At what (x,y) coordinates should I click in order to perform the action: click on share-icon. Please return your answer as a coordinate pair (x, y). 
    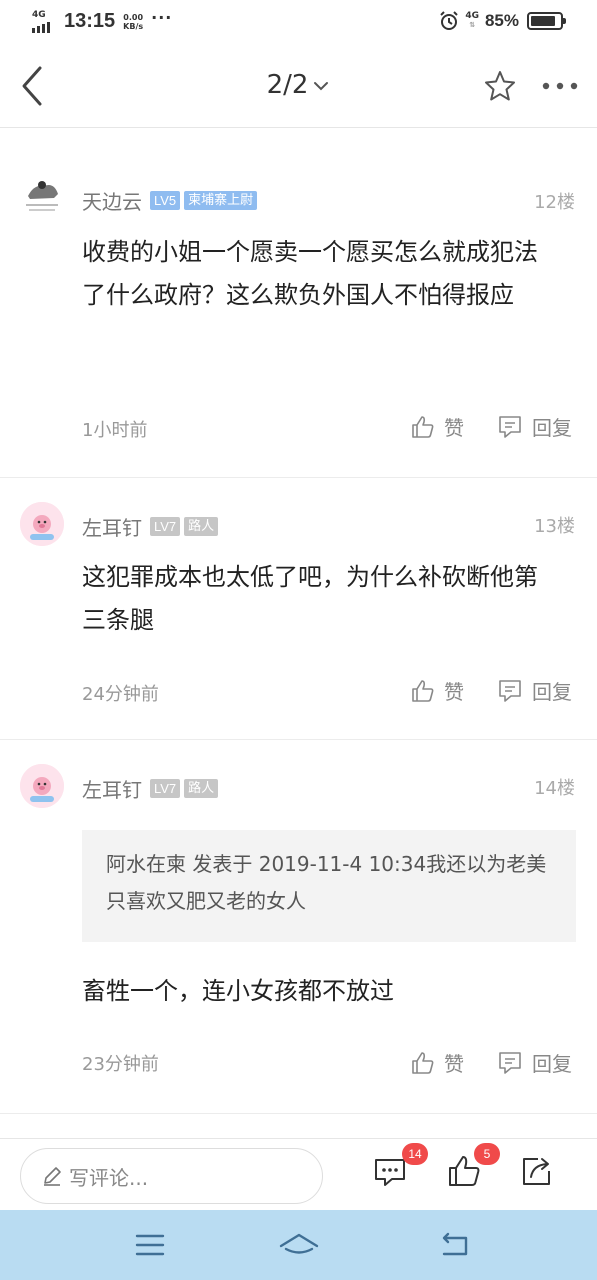
    Looking at the image, I should click on (536, 1171).